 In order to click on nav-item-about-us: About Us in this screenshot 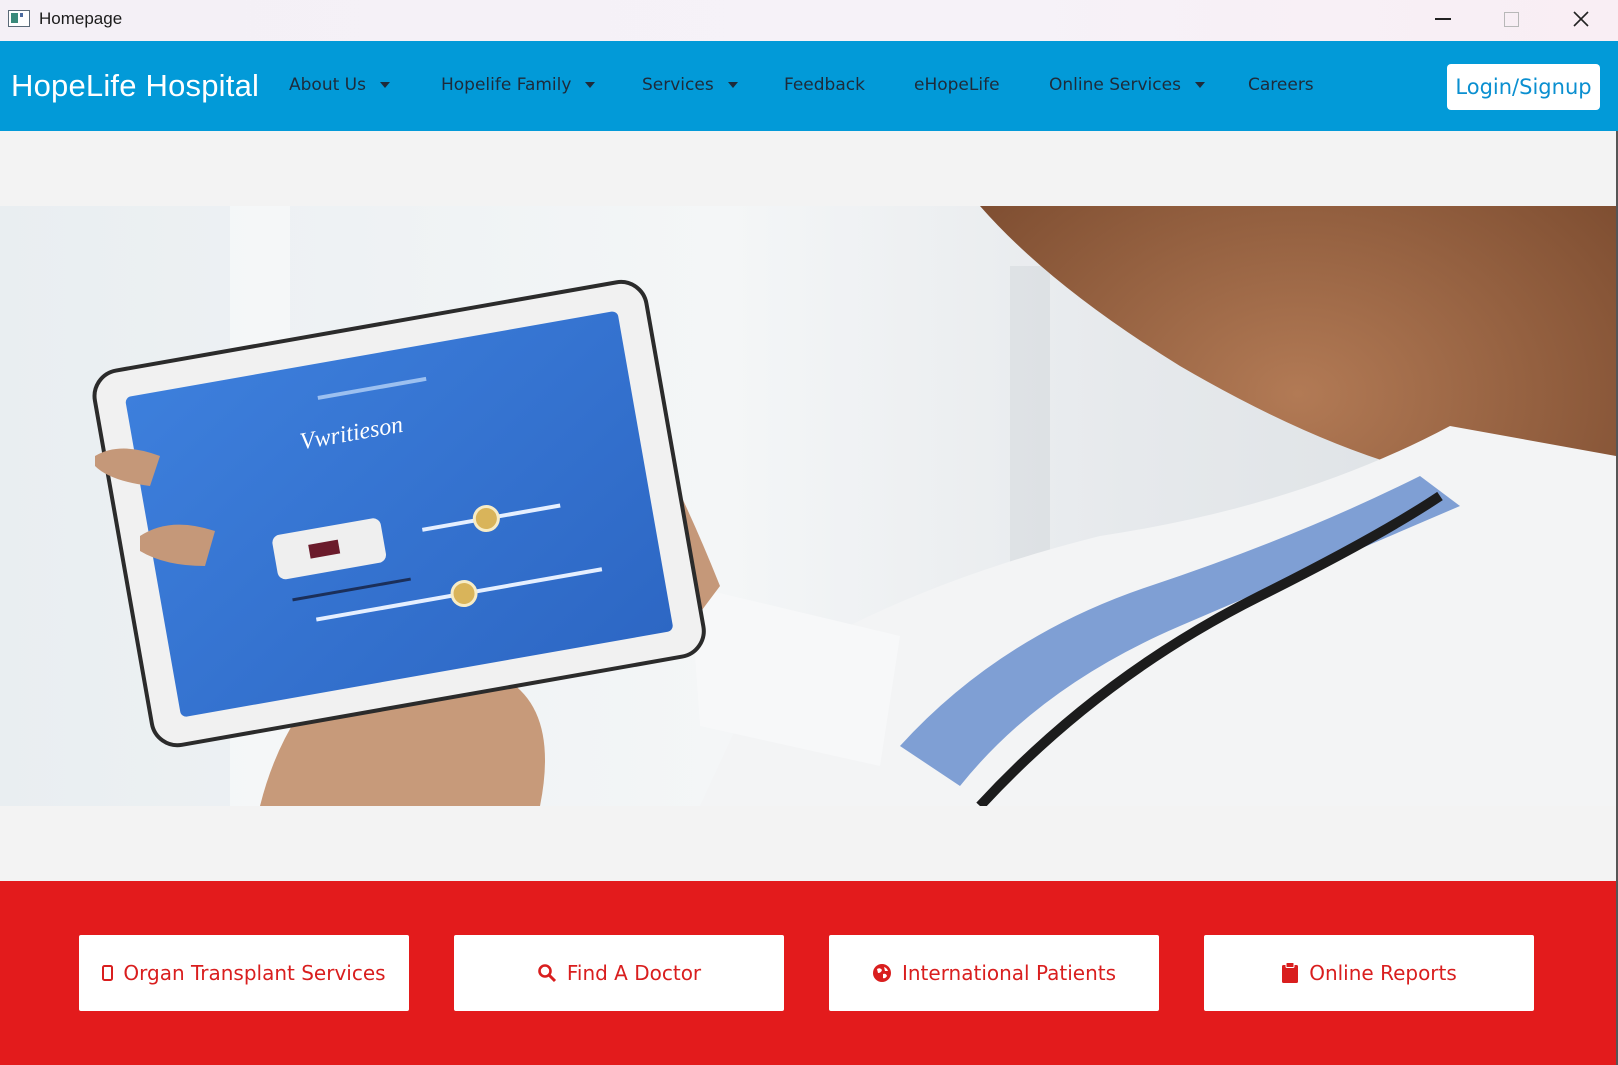, I will do `click(339, 85)`.